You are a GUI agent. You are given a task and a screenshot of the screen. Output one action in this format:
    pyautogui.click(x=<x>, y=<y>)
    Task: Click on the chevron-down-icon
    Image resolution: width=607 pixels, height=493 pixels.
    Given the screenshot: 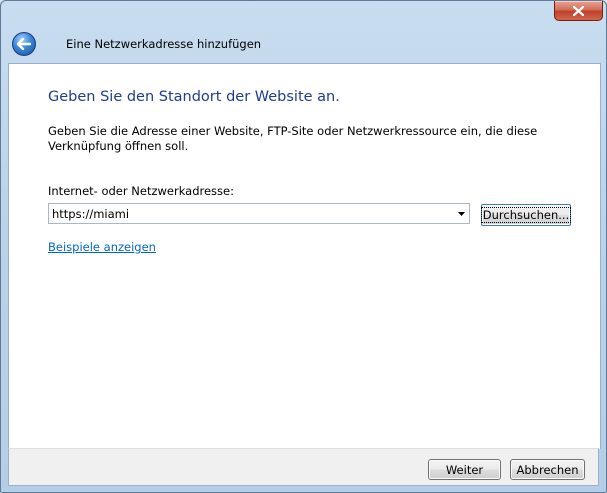 What is the action you would take?
    pyautogui.click(x=461, y=213)
    